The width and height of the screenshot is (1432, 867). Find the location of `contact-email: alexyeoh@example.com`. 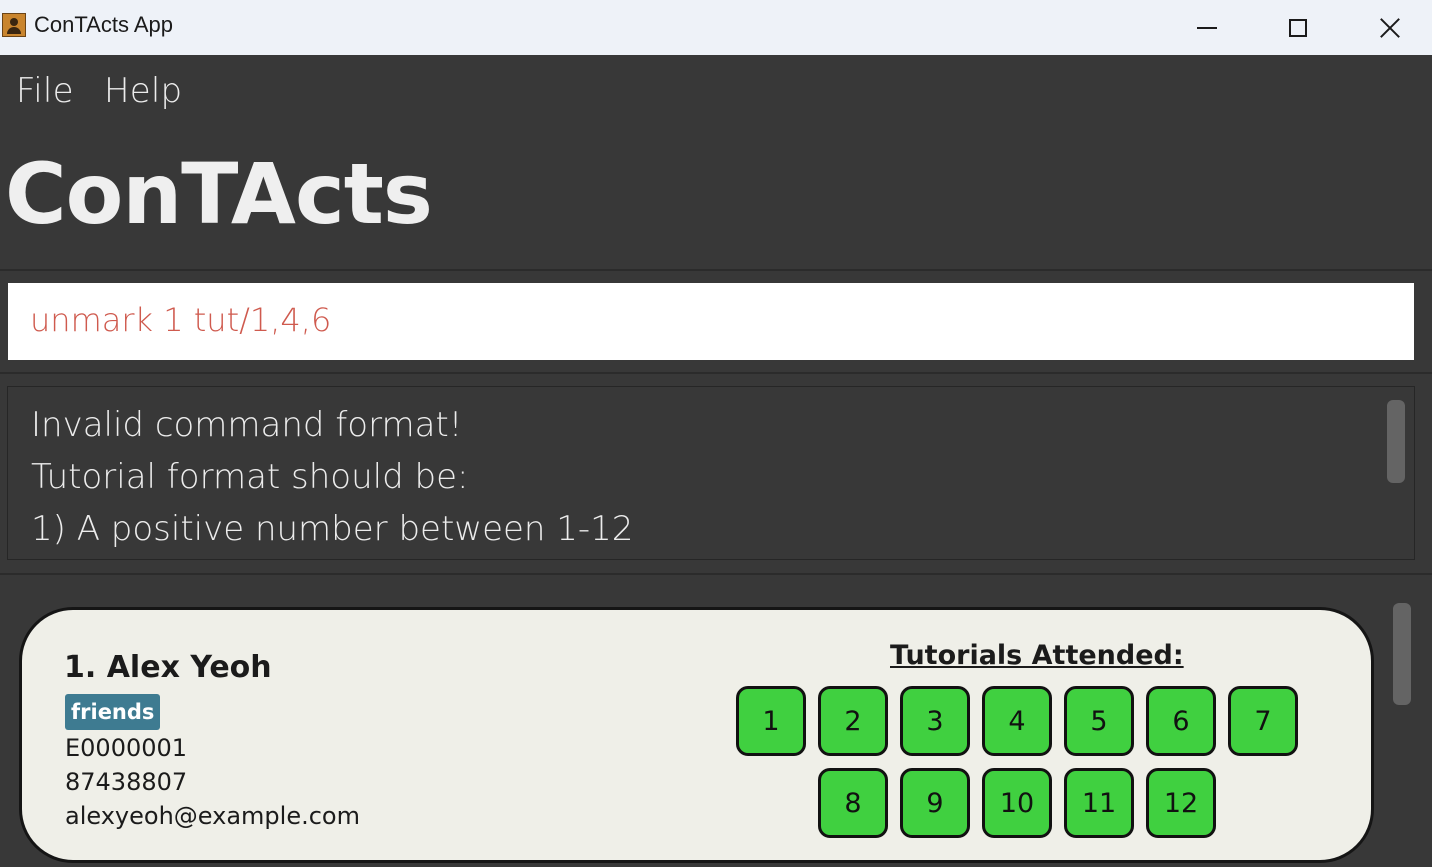

contact-email: alexyeoh@example.com is located at coordinates (212, 816).